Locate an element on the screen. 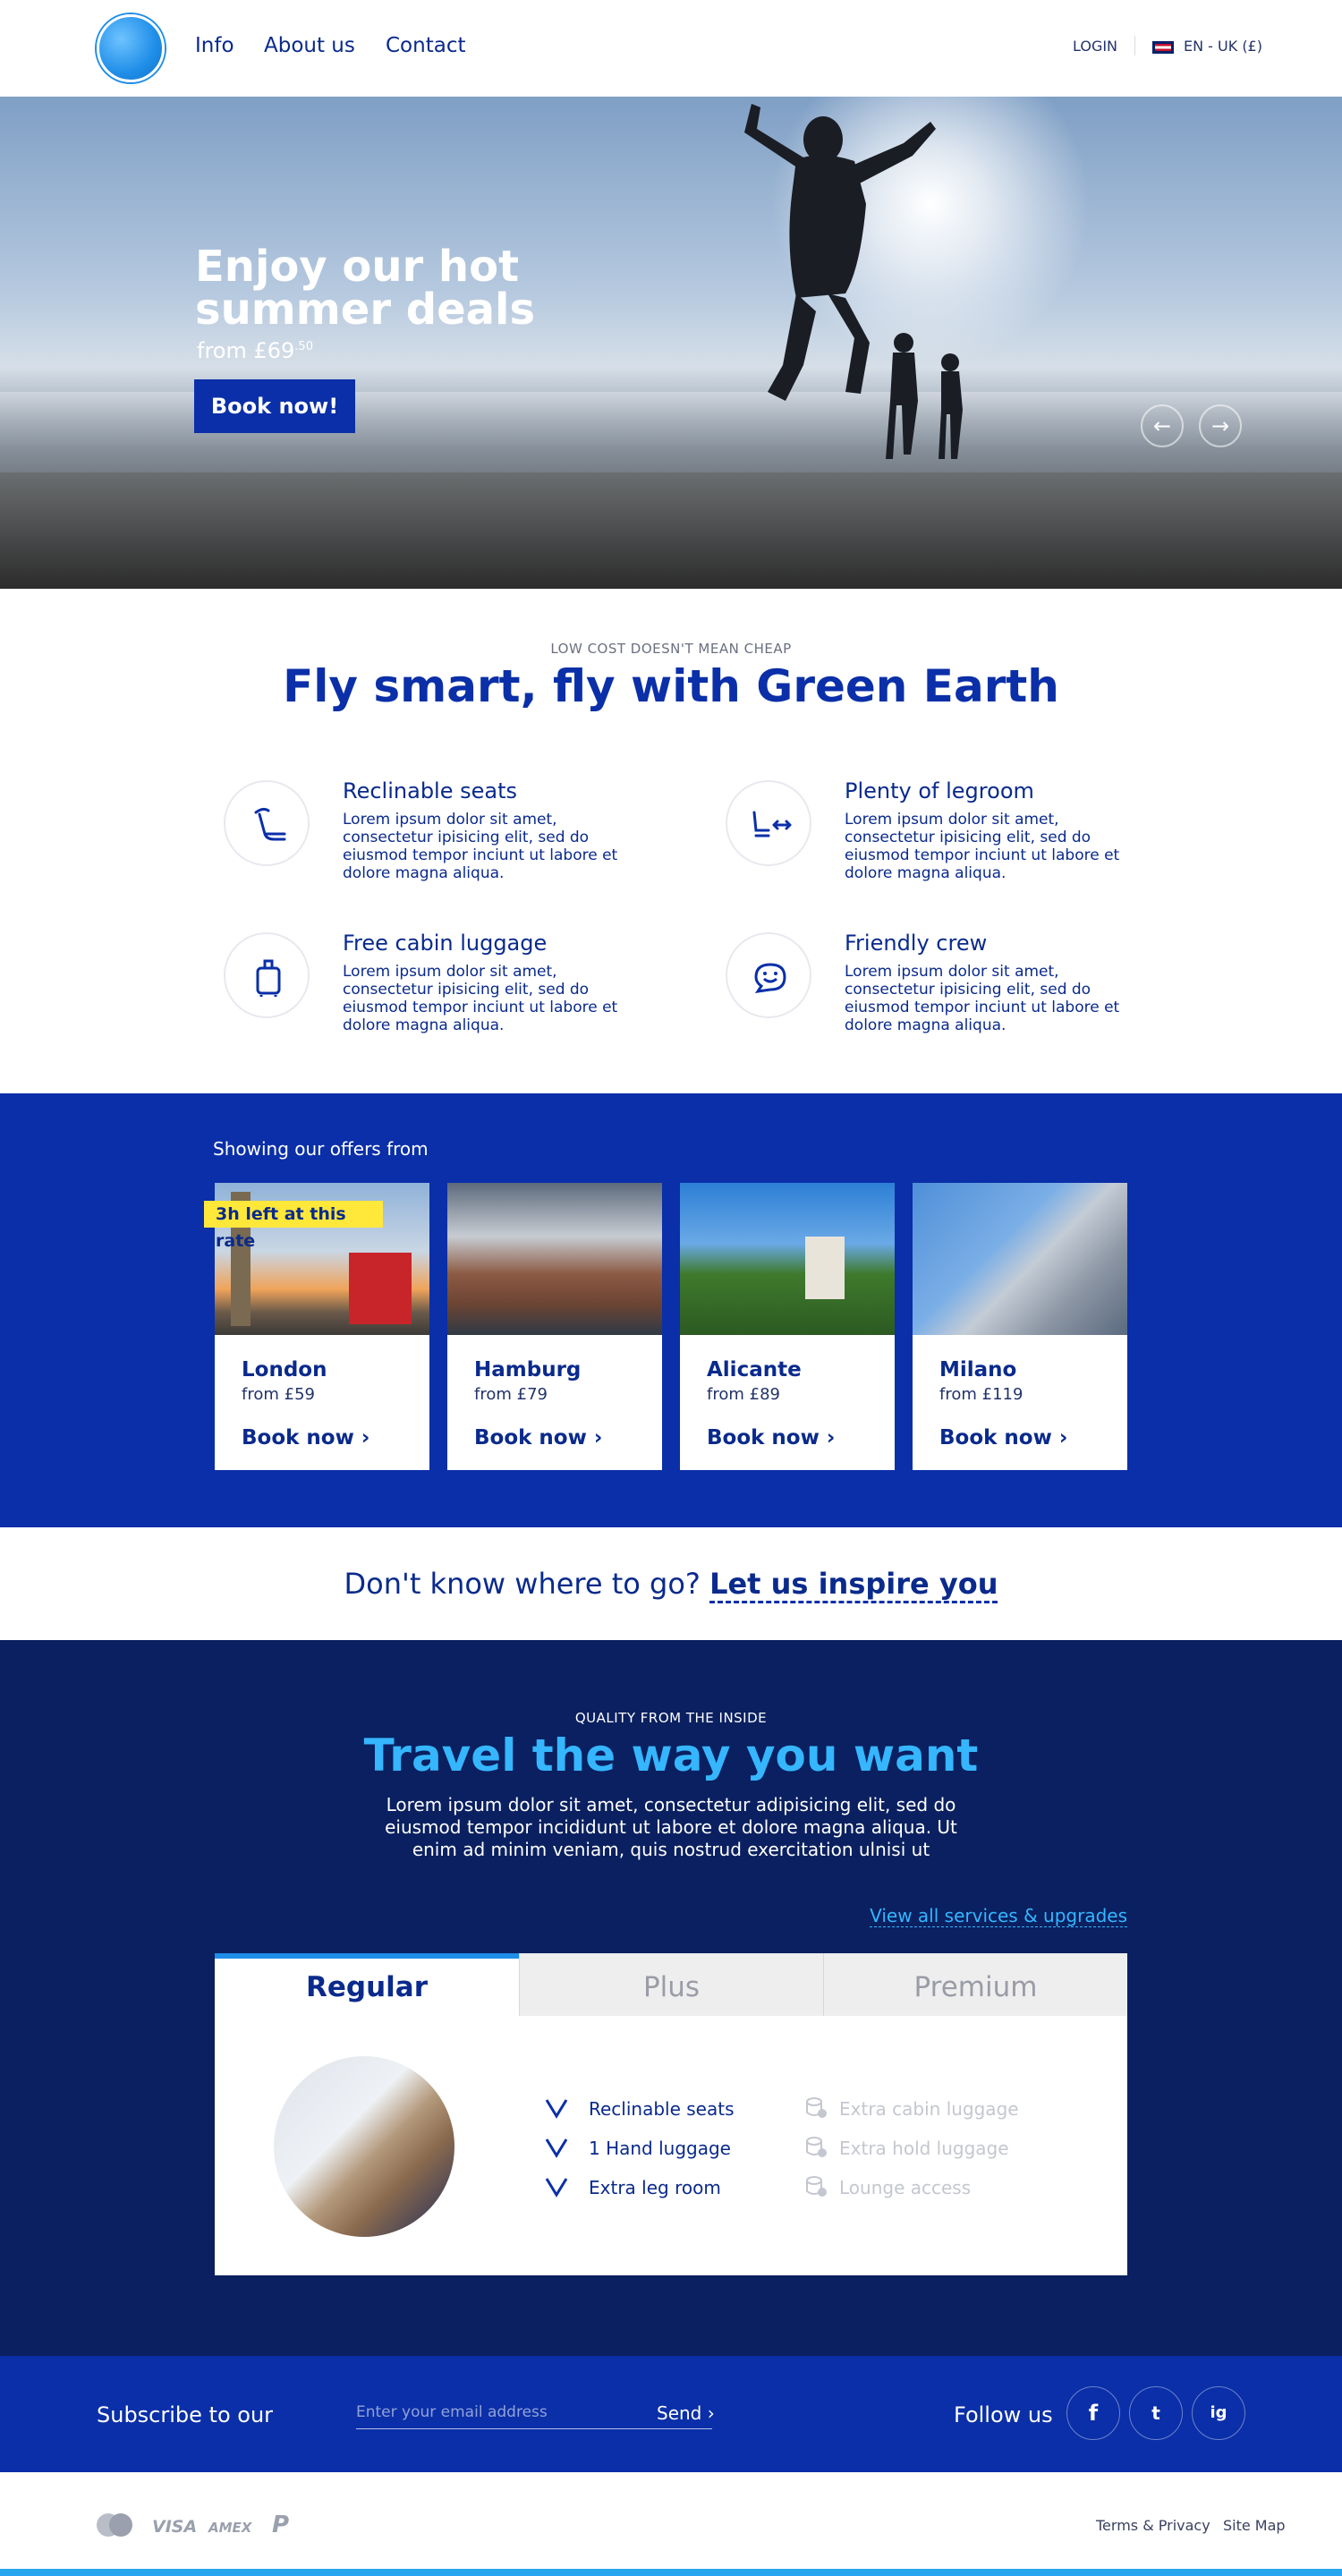 This screenshot has height=2576, width=1342. hero-price-main: from £69 is located at coordinates (246, 350).